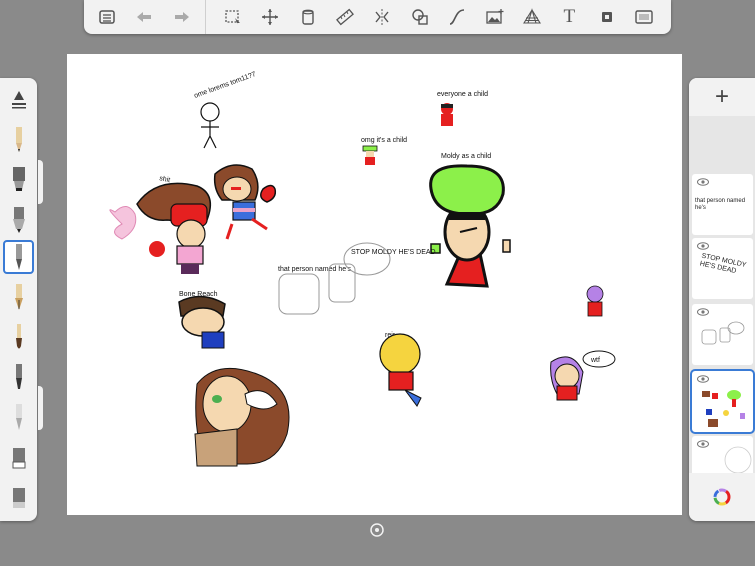 This screenshot has height=566, width=755. What do you see at coordinates (18, 179) in the screenshot?
I see `marker-brush` at bounding box center [18, 179].